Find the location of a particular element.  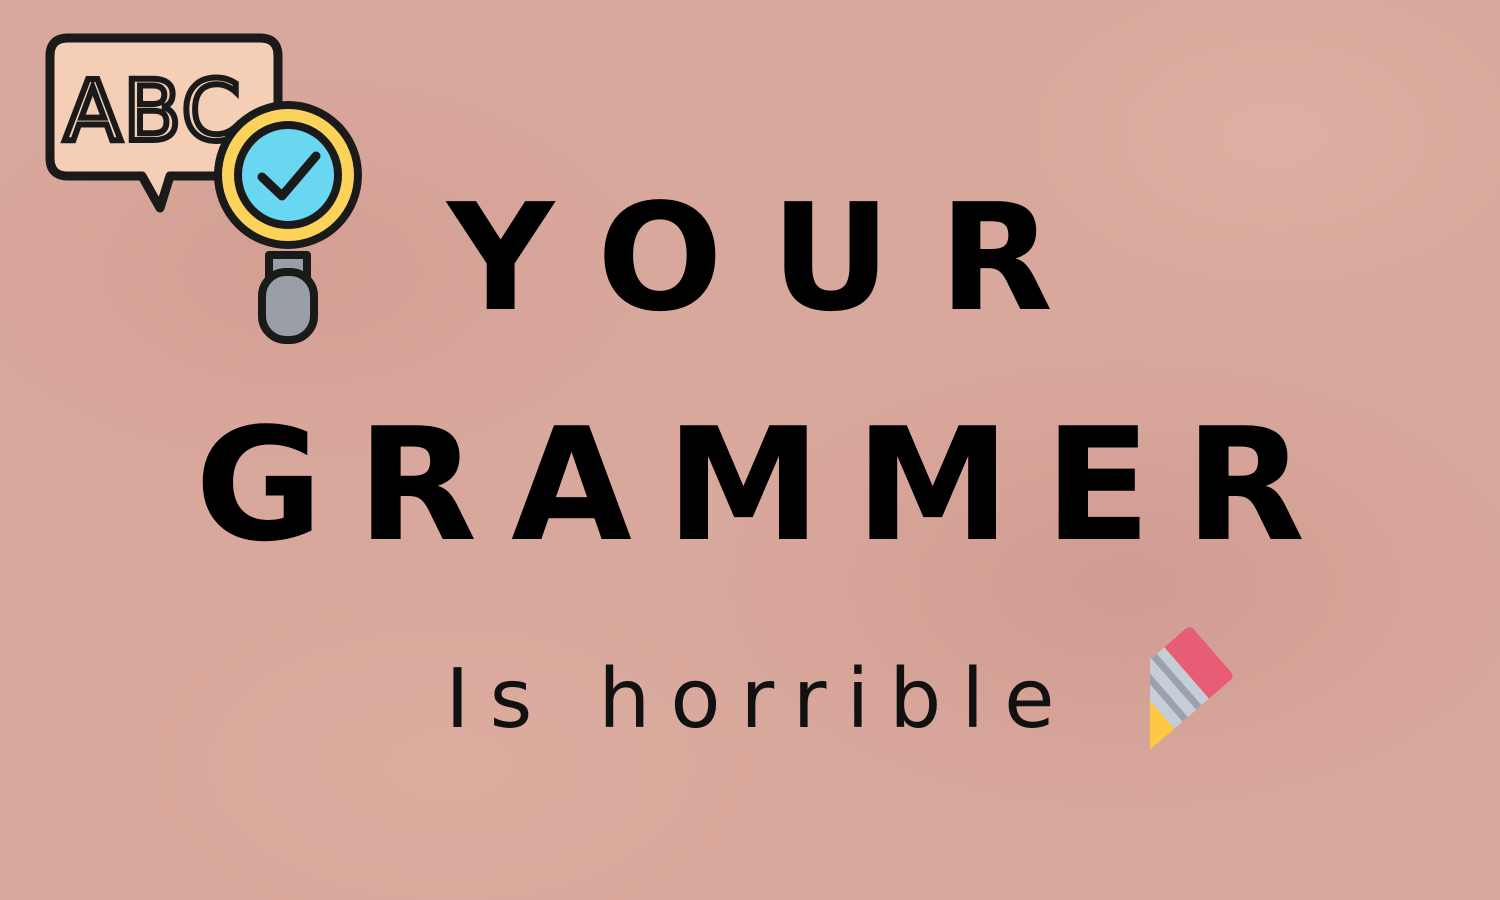

pencil-icon is located at coordinates (1200, 730).